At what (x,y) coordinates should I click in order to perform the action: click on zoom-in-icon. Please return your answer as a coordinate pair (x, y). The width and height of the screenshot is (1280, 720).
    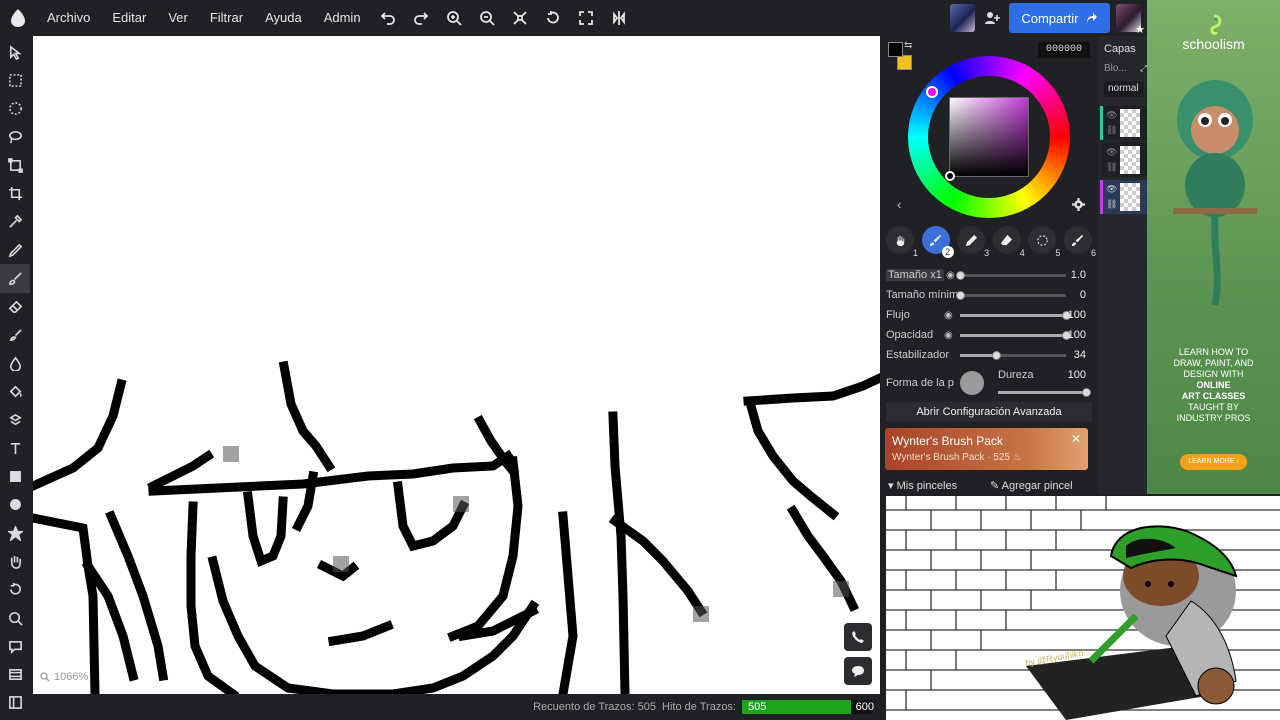
    Looking at the image, I should click on (454, 18).